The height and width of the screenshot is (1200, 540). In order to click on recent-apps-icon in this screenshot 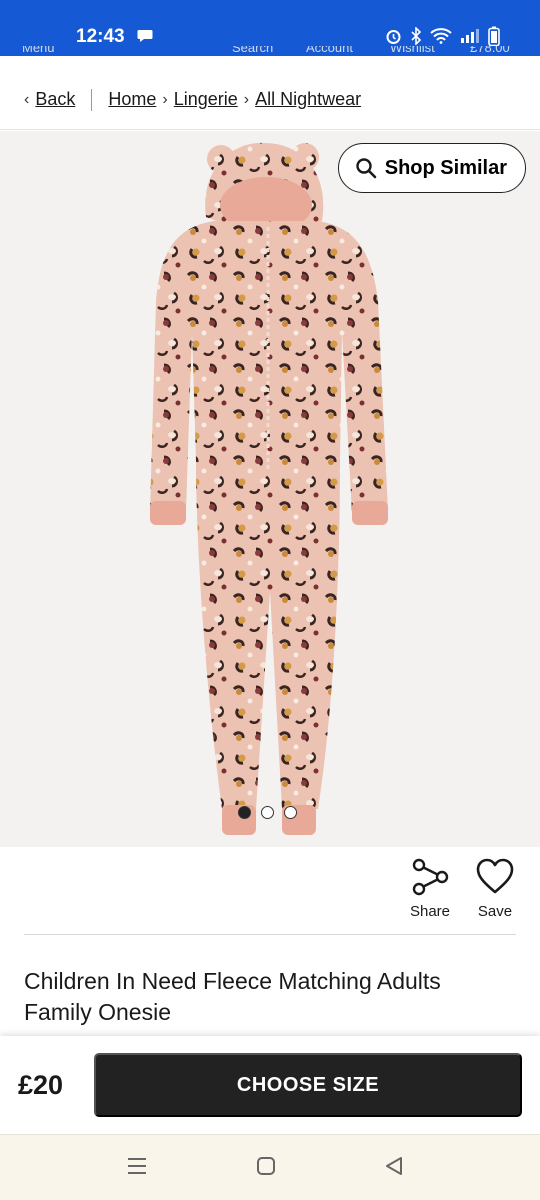, I will do `click(137, 1166)`.